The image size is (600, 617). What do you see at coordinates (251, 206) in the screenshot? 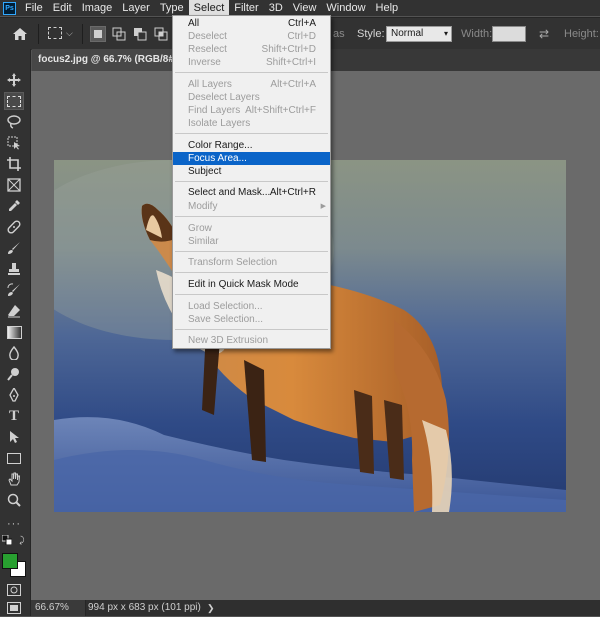
I see `menu-item-modify: Modify ▶` at bounding box center [251, 206].